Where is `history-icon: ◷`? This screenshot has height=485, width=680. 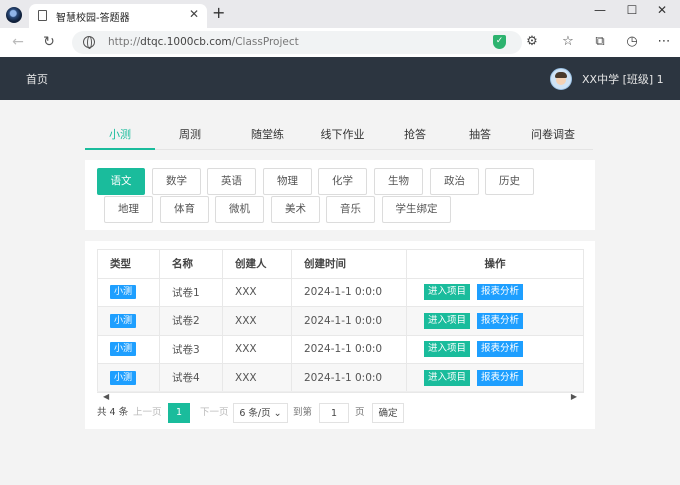 history-icon: ◷ is located at coordinates (632, 42).